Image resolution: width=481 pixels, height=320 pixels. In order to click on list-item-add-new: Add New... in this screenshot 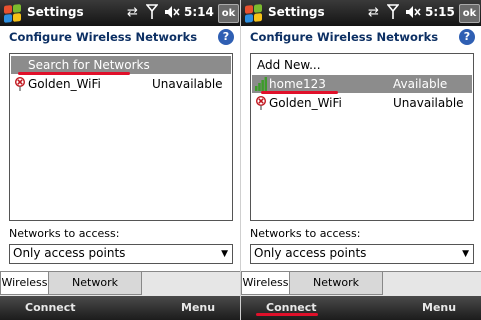, I will do `click(362, 65)`.